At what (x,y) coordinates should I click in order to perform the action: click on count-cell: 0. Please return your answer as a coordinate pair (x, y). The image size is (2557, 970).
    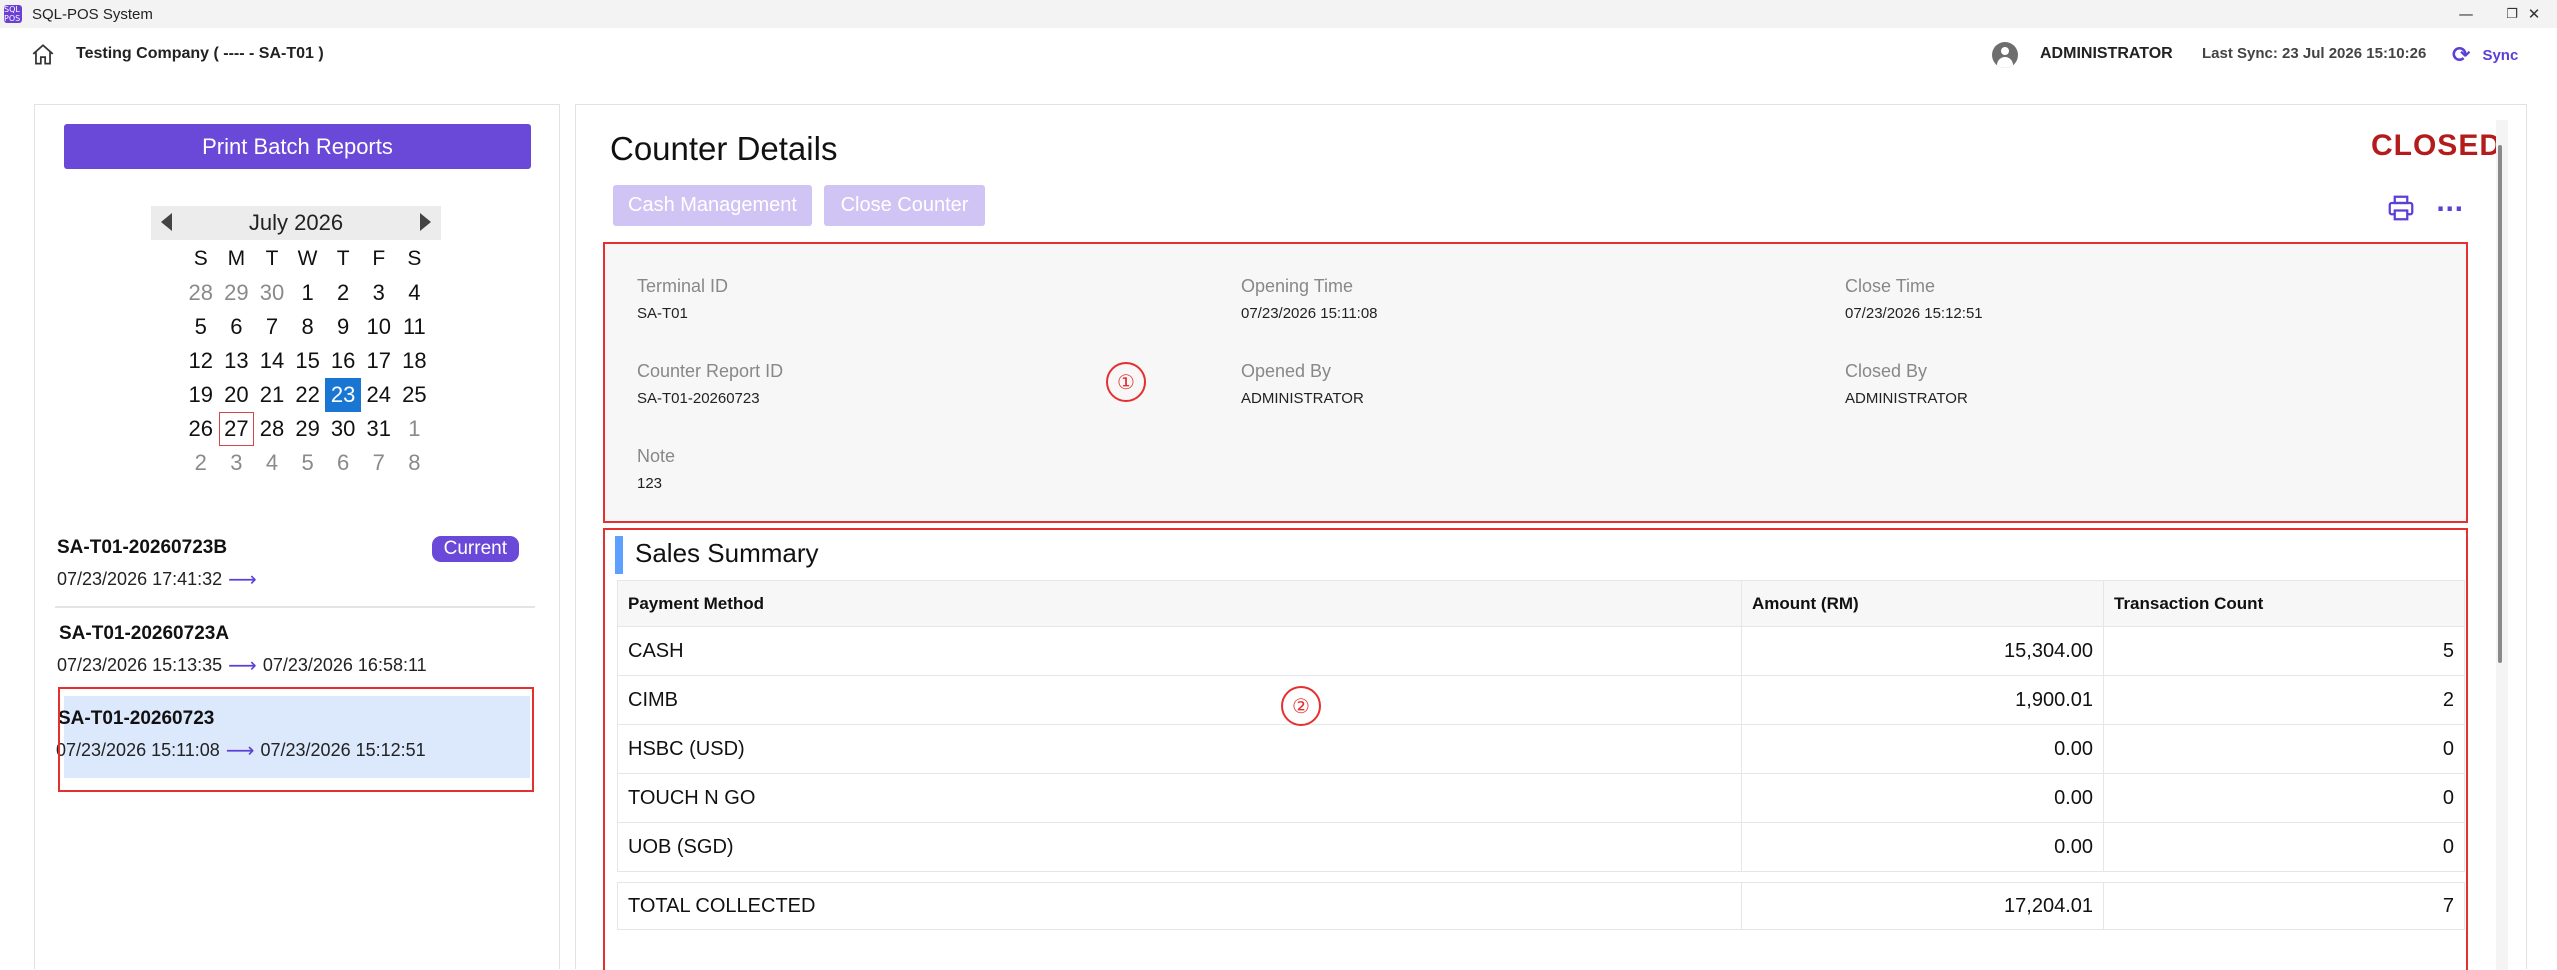
    Looking at the image, I should click on (2284, 798).